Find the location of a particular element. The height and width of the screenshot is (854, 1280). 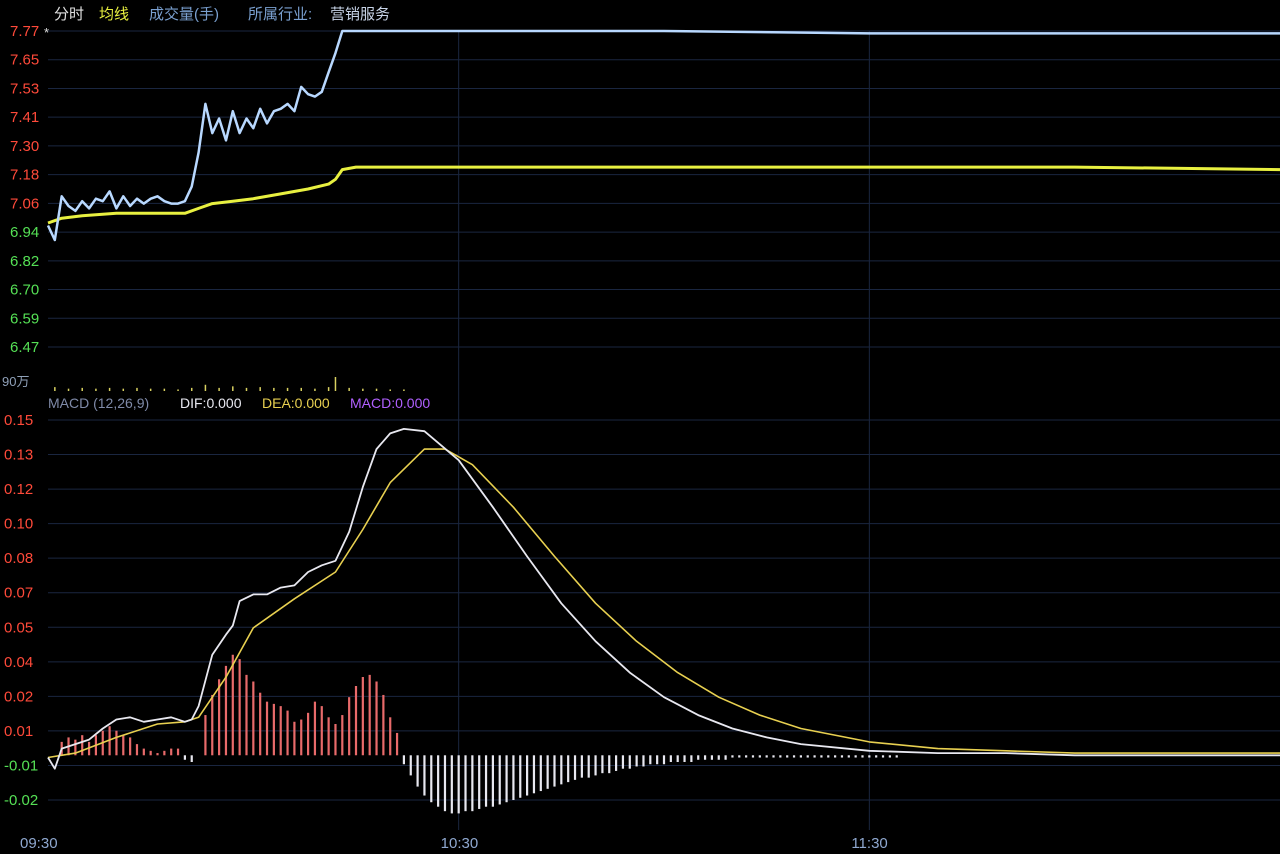

tab-timeshare: 分时 is located at coordinates (69, 13).